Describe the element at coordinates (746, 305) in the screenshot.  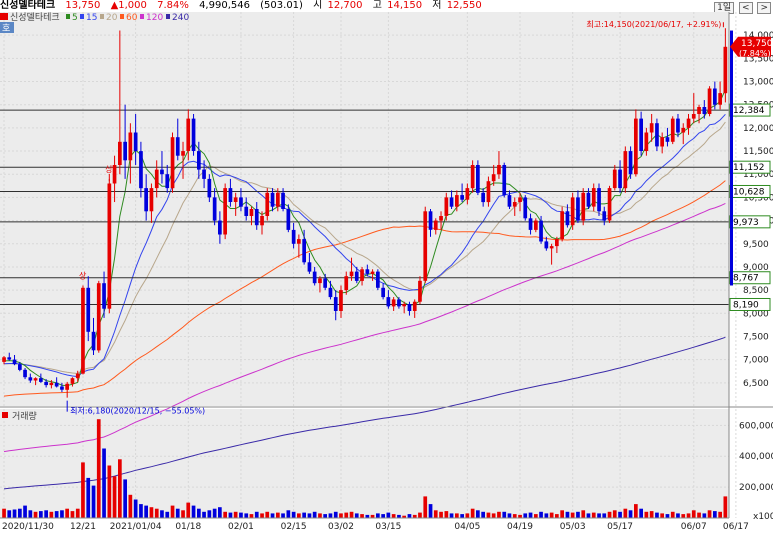
I see `support-label: 8,190` at that location.